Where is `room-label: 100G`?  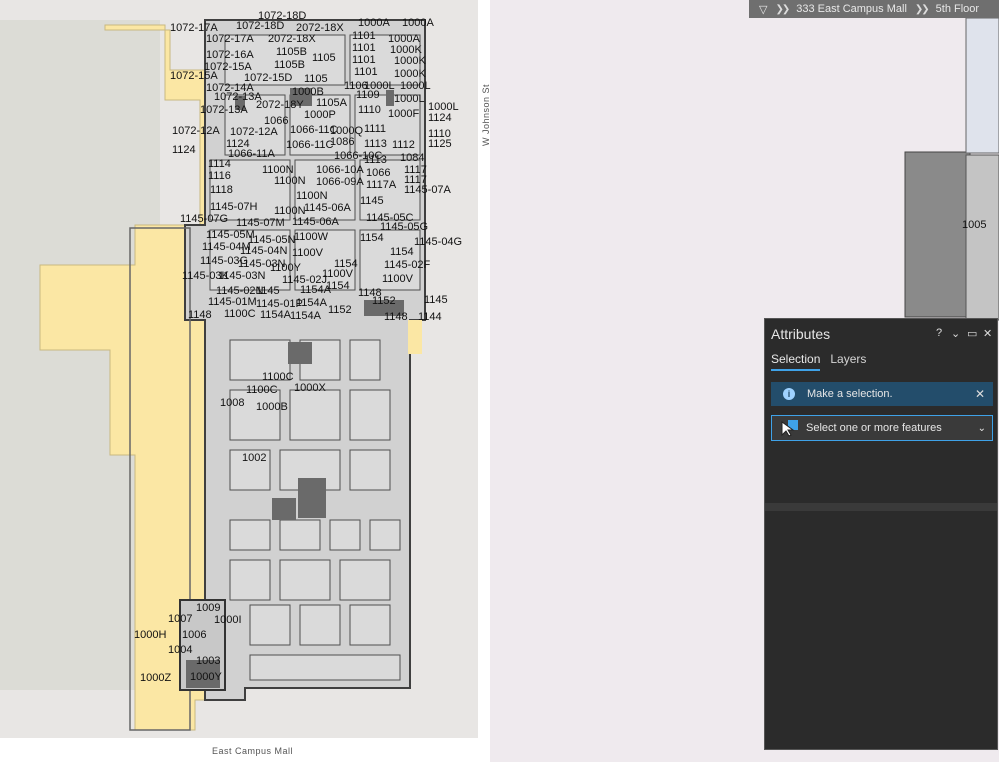
room-label: 100G is located at coordinates (13, 1).